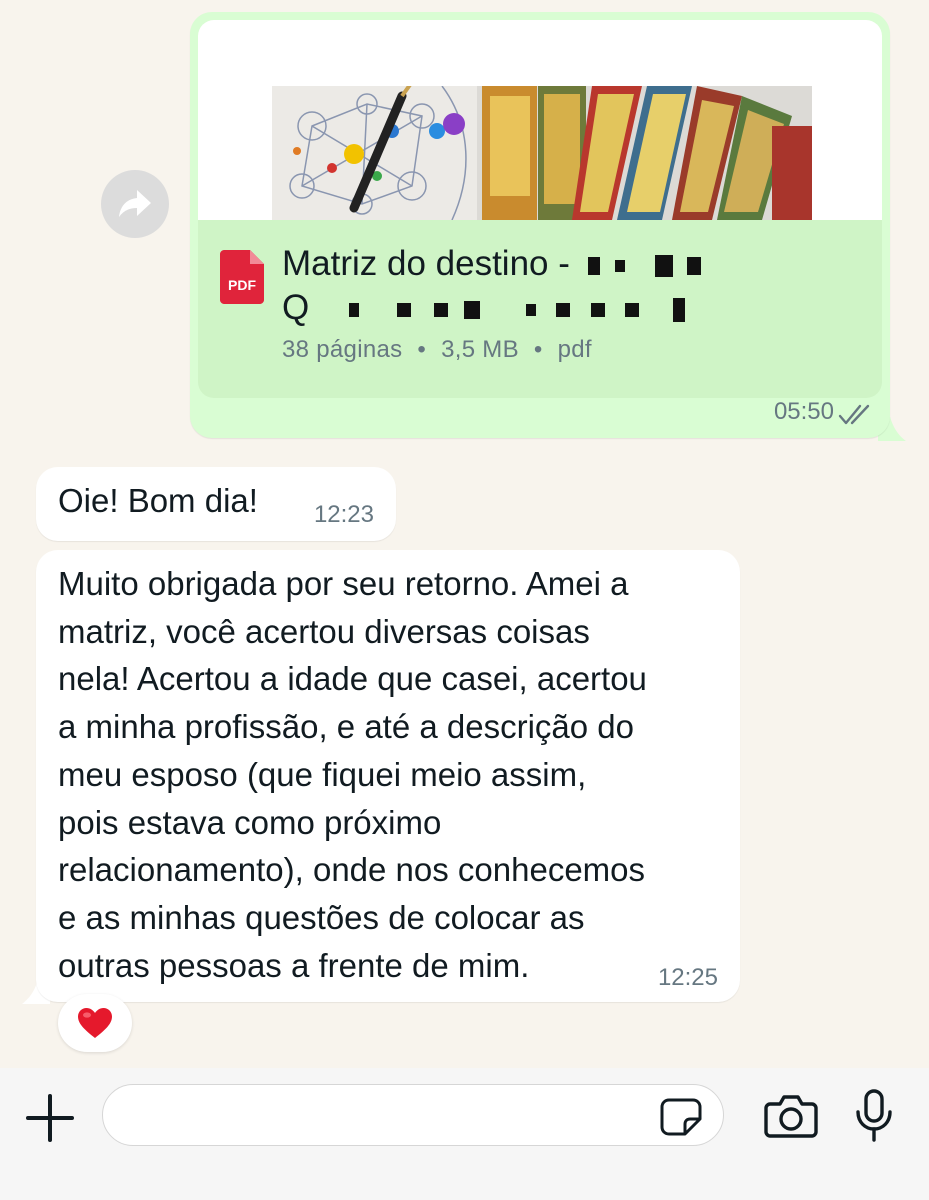  I want to click on message-line: nela! Acertou a idade que casei, acertou, so click(352, 679).